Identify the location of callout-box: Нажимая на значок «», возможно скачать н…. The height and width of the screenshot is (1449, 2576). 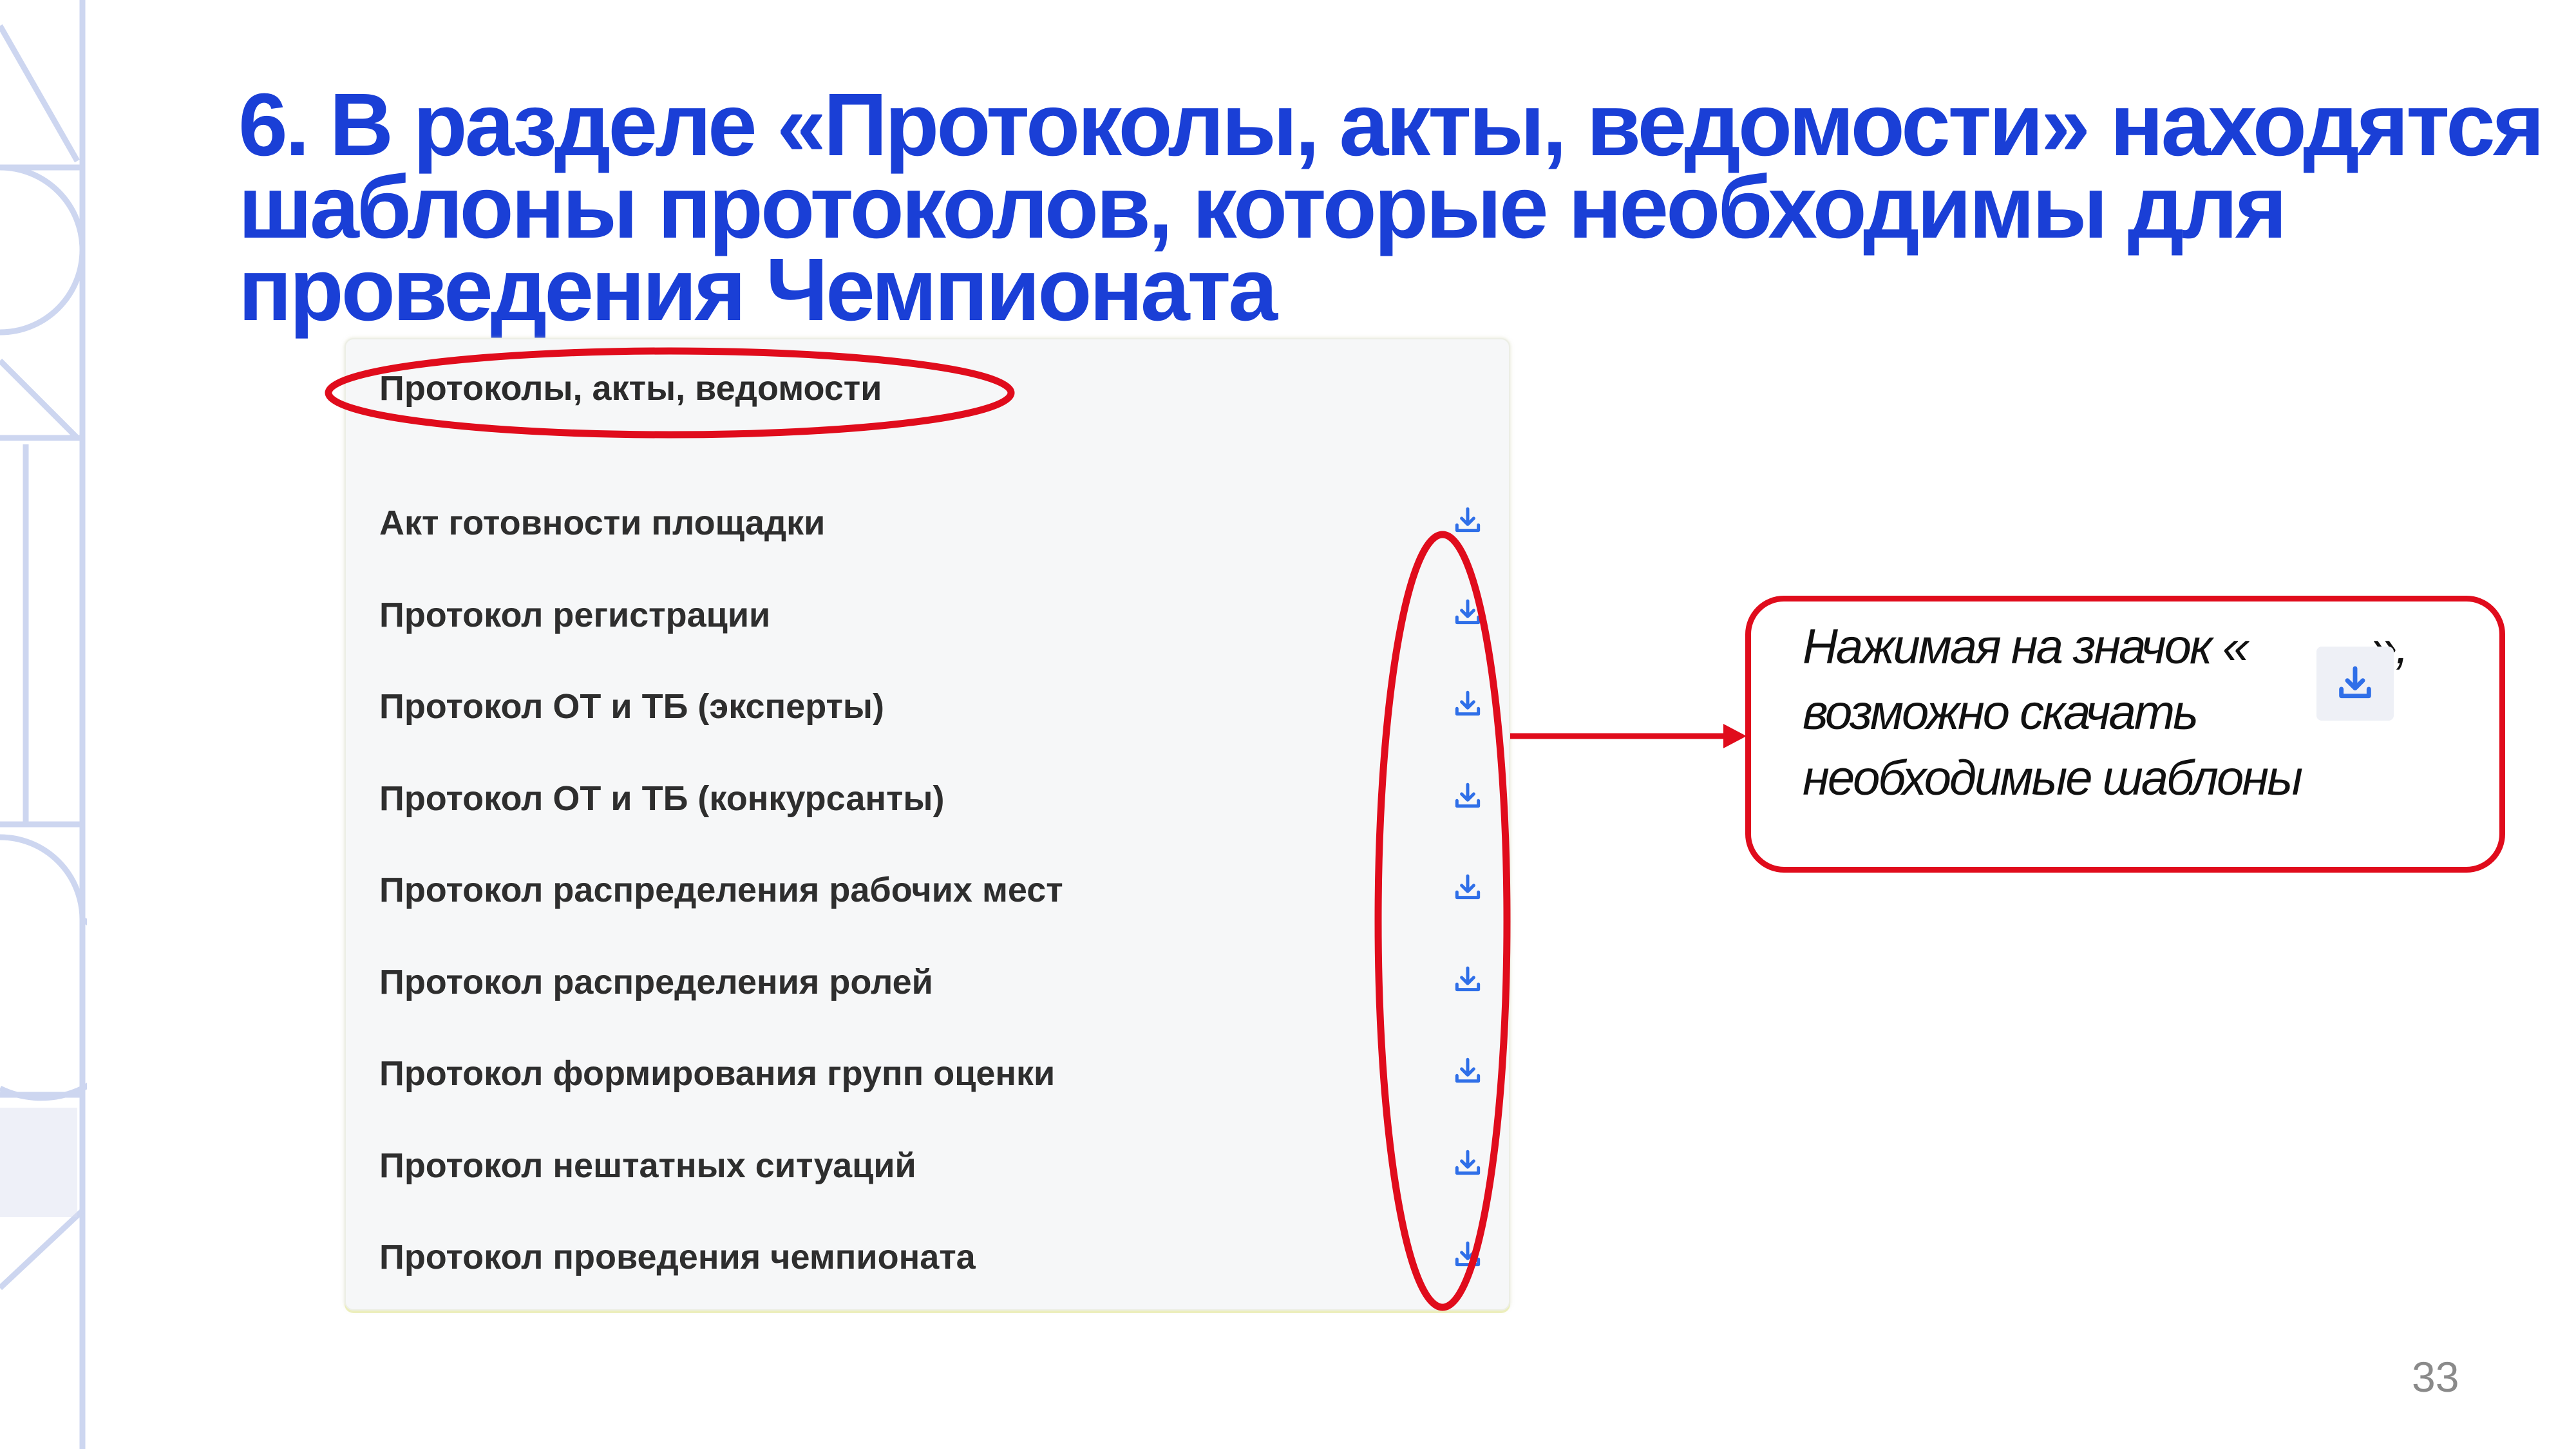
(2125, 734).